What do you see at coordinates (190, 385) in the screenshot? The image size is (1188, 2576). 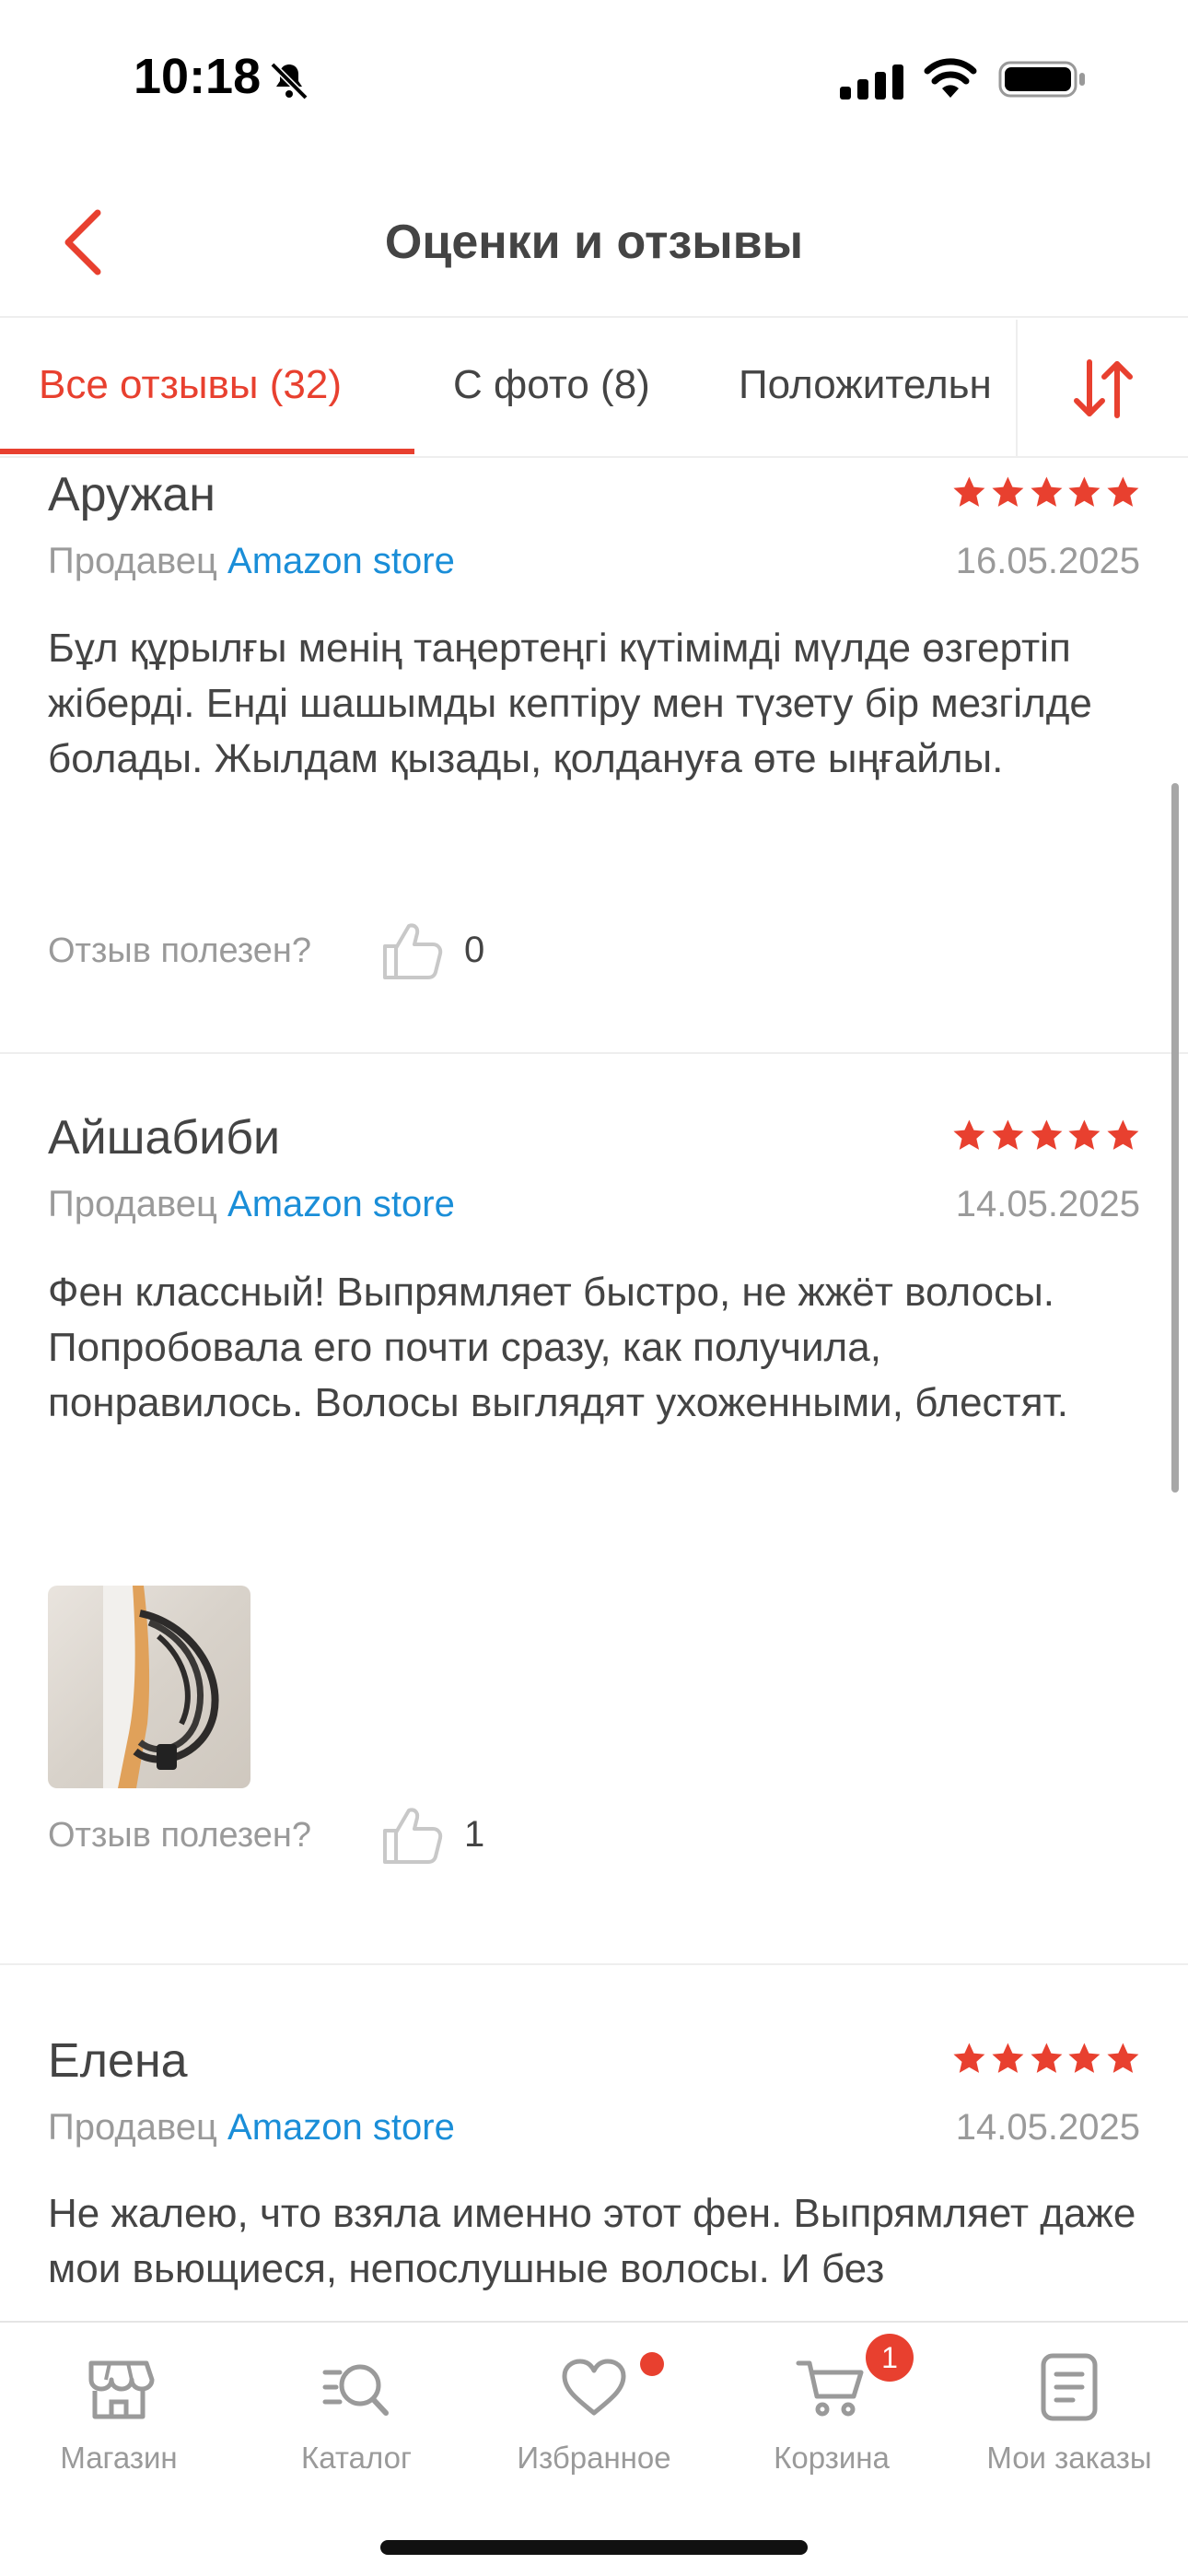 I see `tab-all-reviews: Все отзывы (32)` at bounding box center [190, 385].